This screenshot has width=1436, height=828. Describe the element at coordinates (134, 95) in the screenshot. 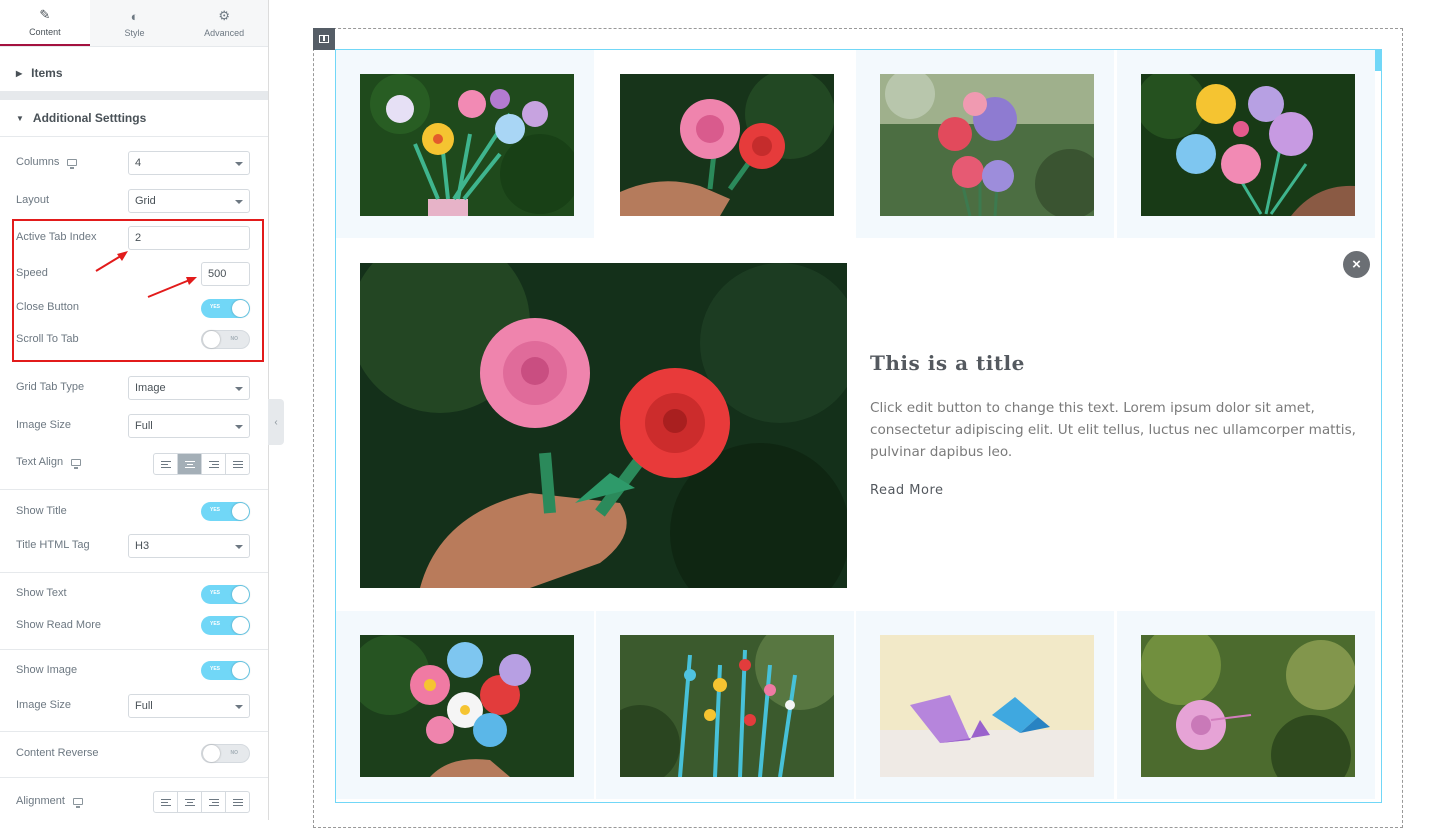

I see `section-gap` at that location.